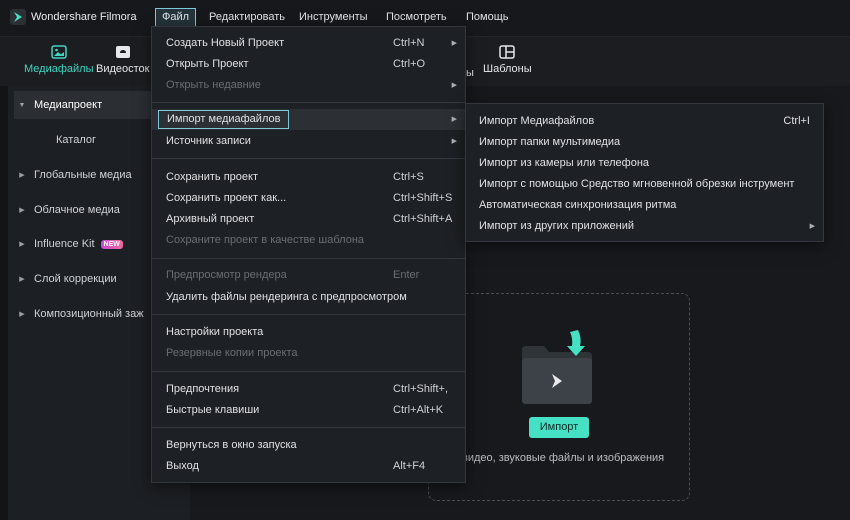 The image size is (850, 520). What do you see at coordinates (207, 64) in the screenshot?
I see `menu-item-label: Открыть Проект` at bounding box center [207, 64].